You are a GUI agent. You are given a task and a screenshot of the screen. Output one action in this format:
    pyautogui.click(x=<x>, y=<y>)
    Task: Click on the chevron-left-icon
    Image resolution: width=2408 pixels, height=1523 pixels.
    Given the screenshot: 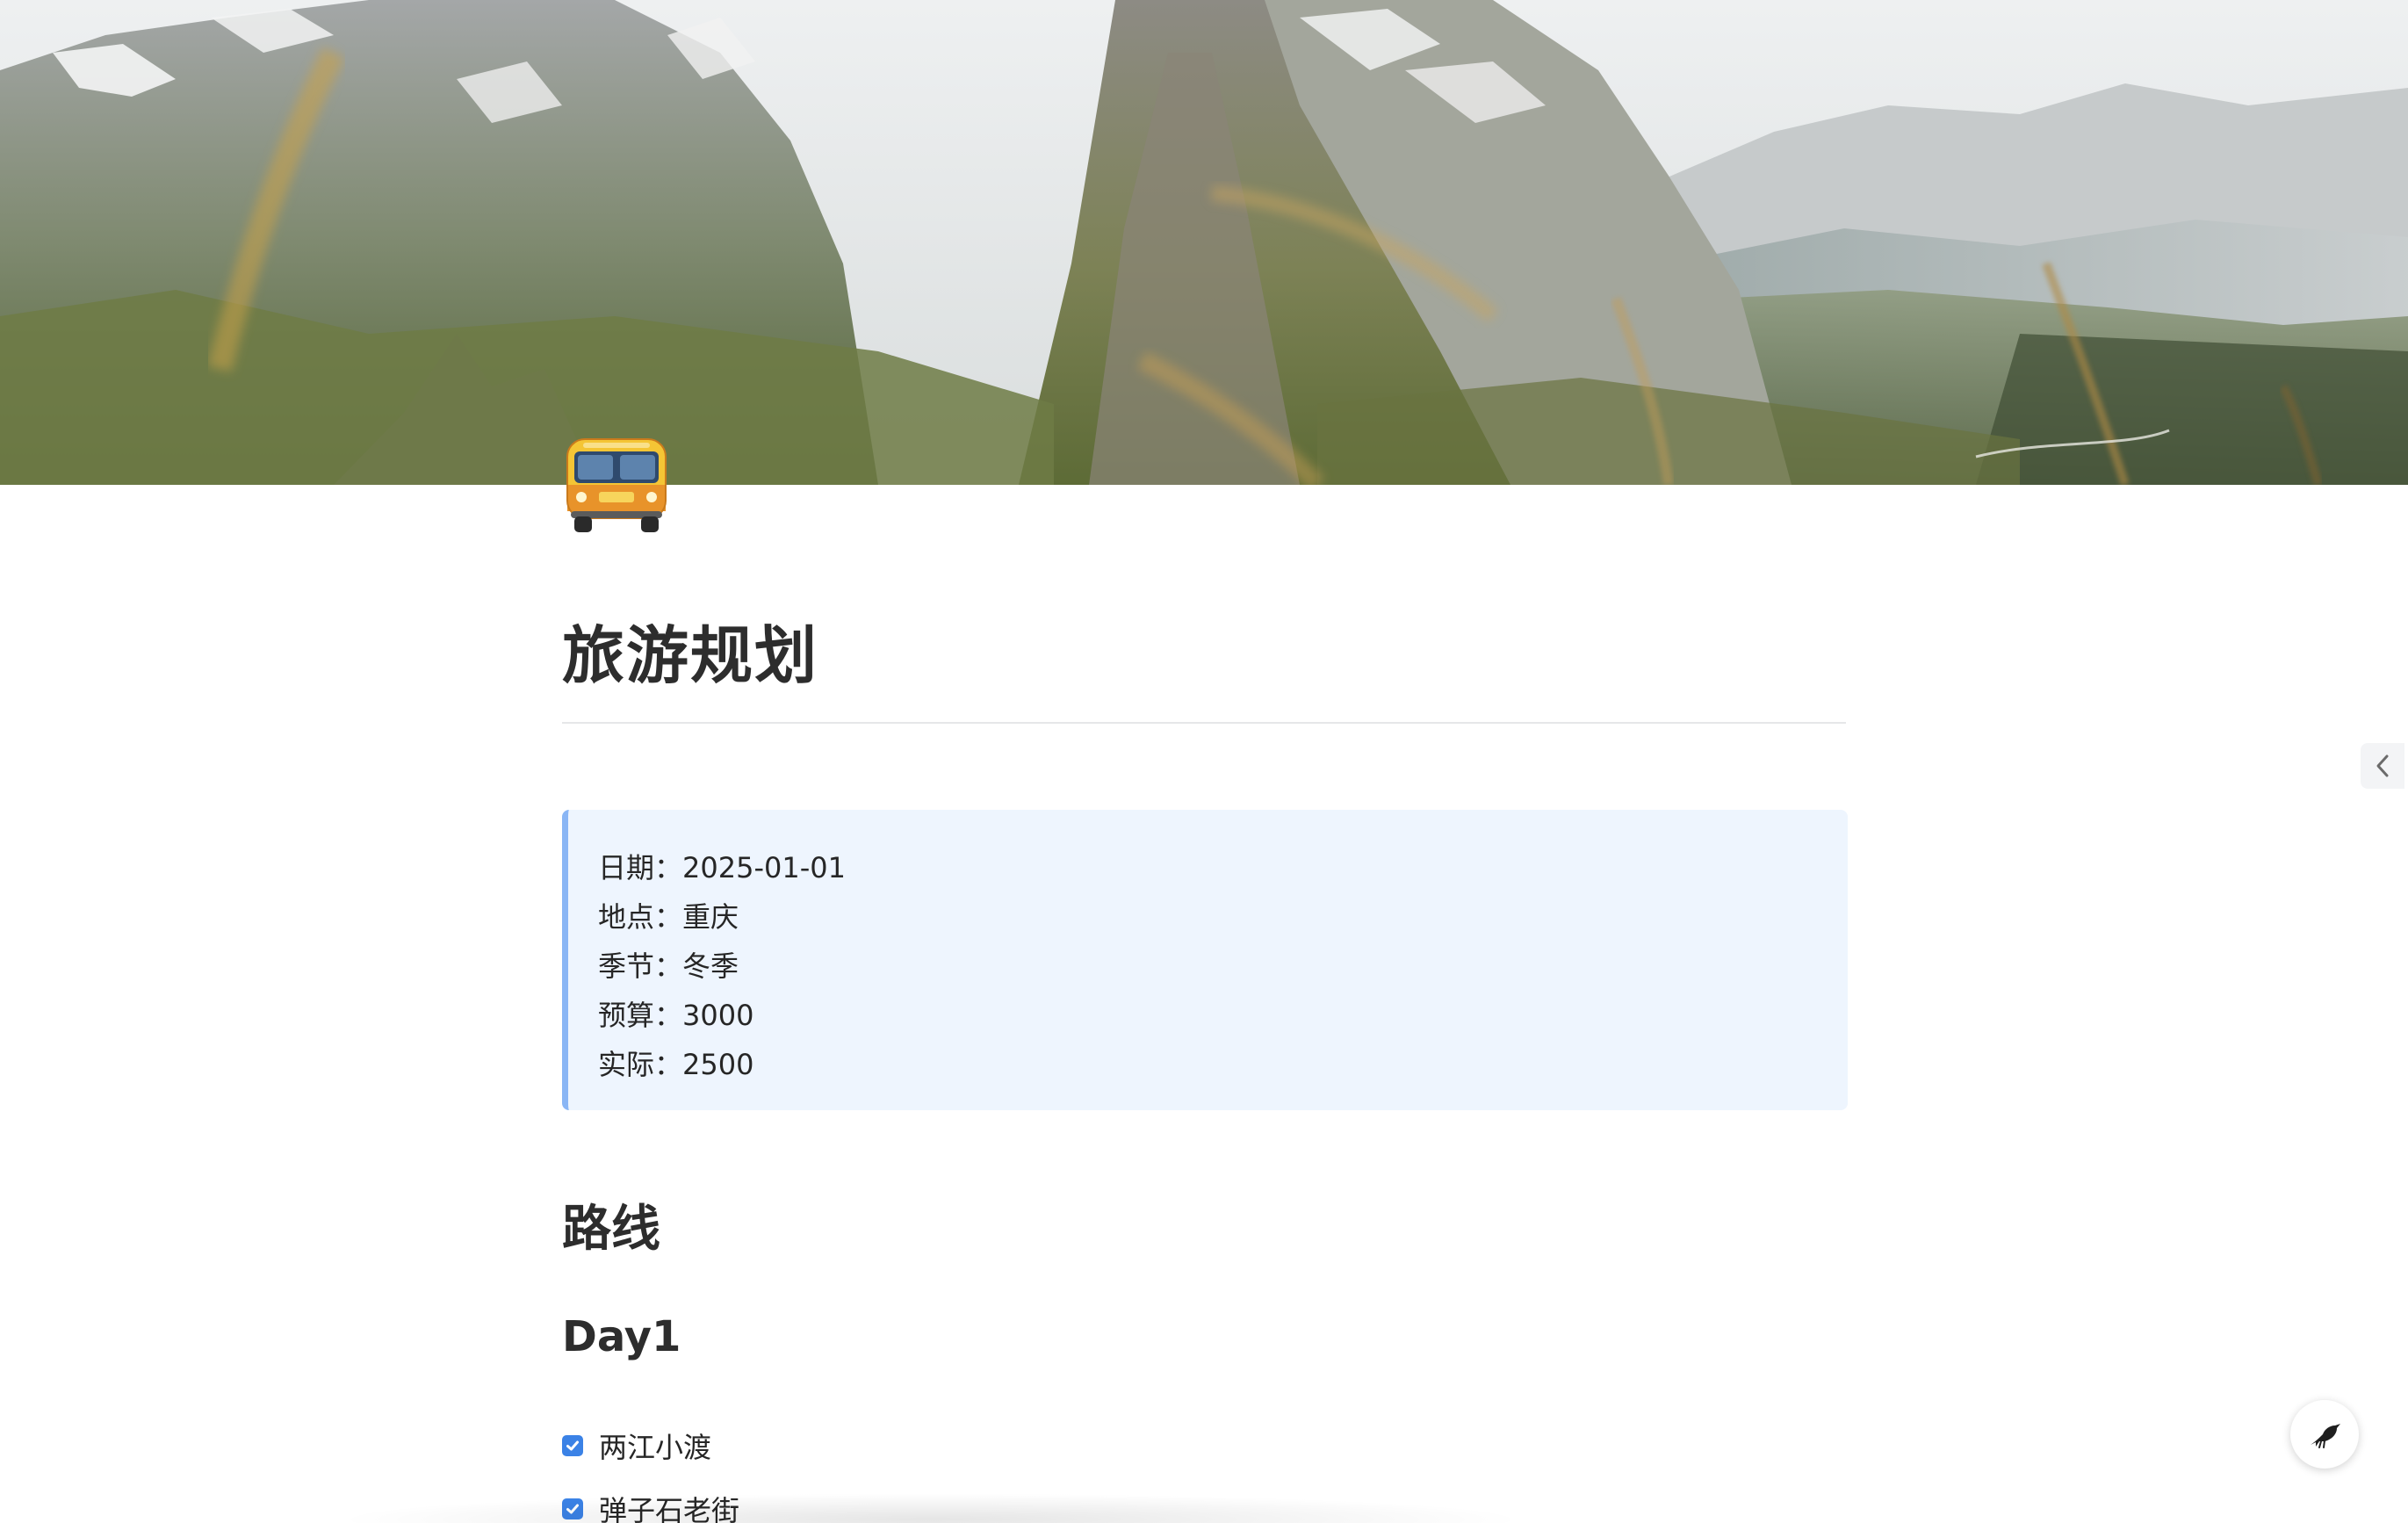 What is the action you would take?
    pyautogui.click(x=2382, y=765)
    